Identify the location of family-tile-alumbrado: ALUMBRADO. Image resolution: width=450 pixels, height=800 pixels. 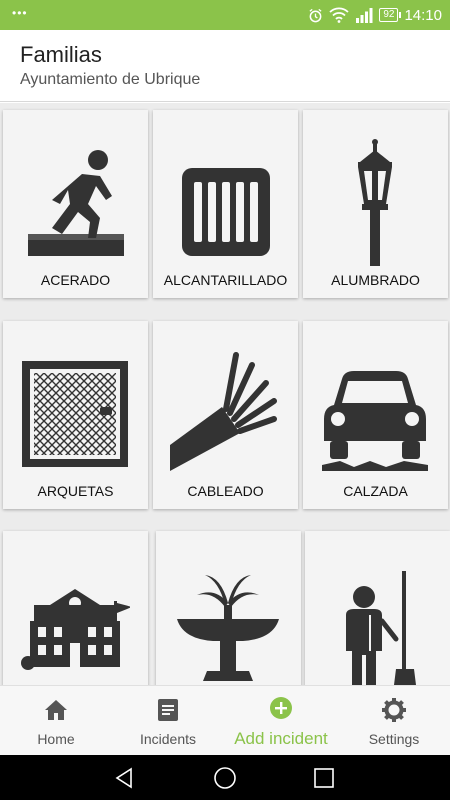
(375, 204).